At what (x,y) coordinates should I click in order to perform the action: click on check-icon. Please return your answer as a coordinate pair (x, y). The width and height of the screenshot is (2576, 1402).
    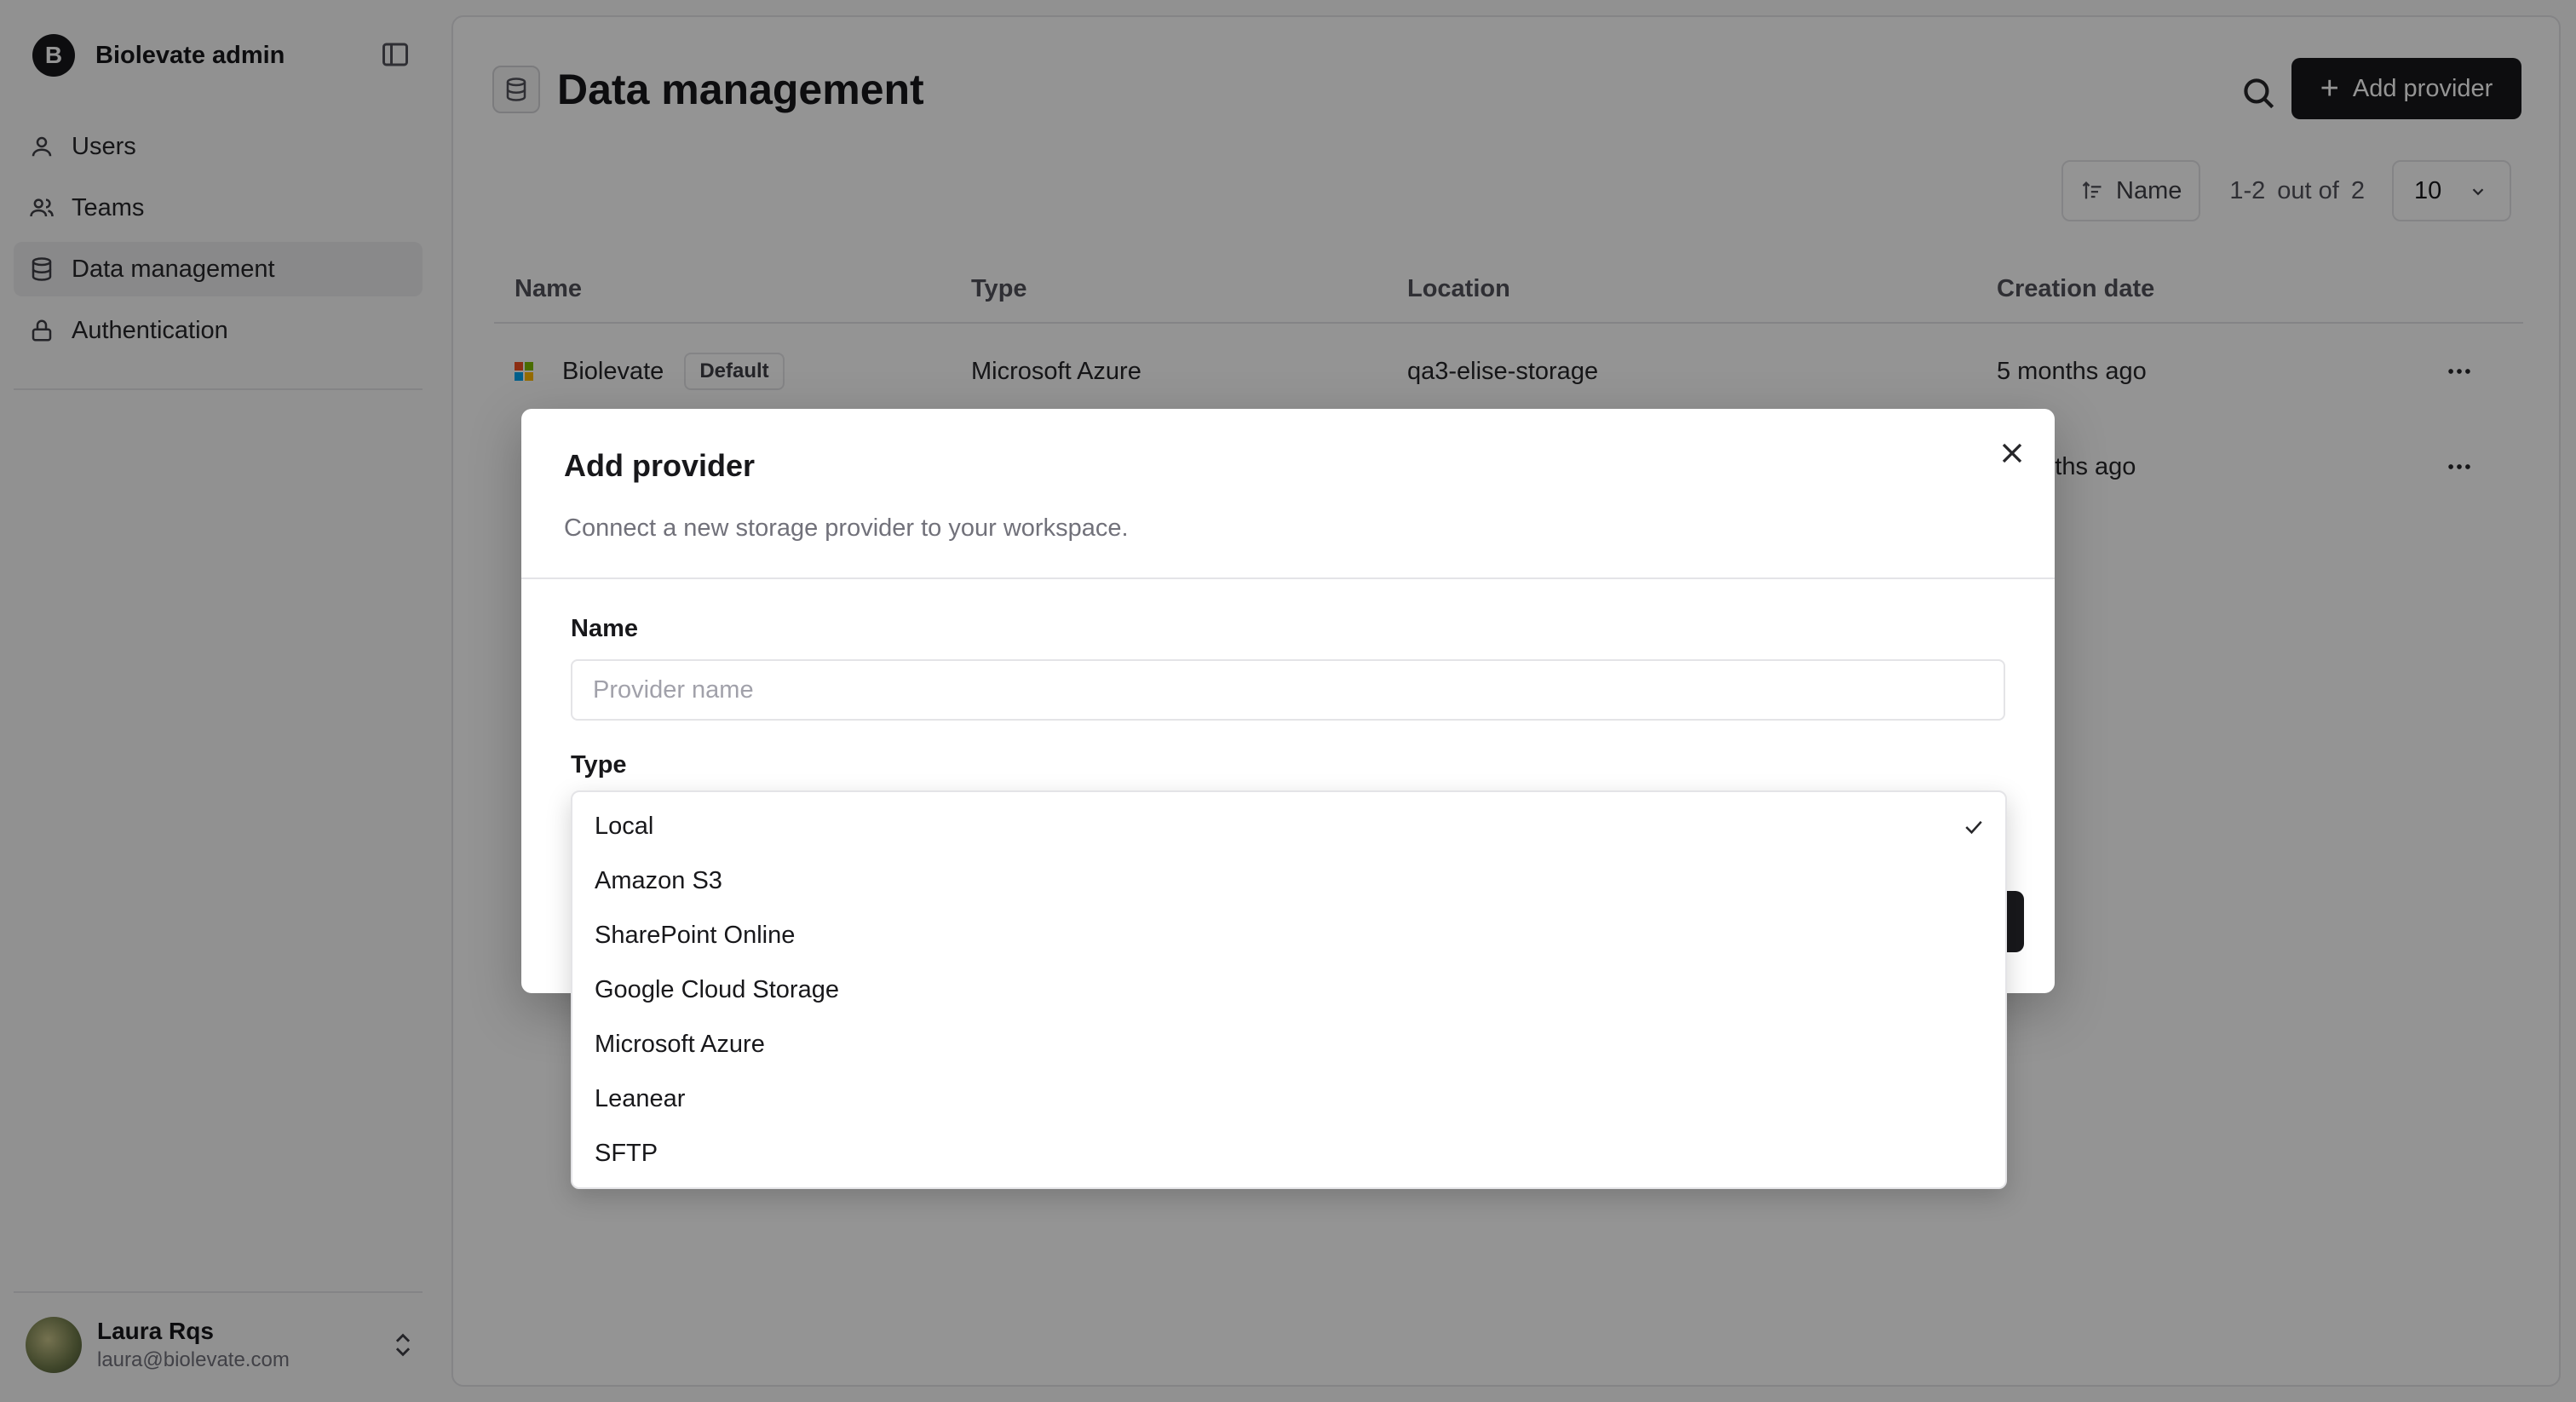
    Looking at the image, I should click on (1974, 827).